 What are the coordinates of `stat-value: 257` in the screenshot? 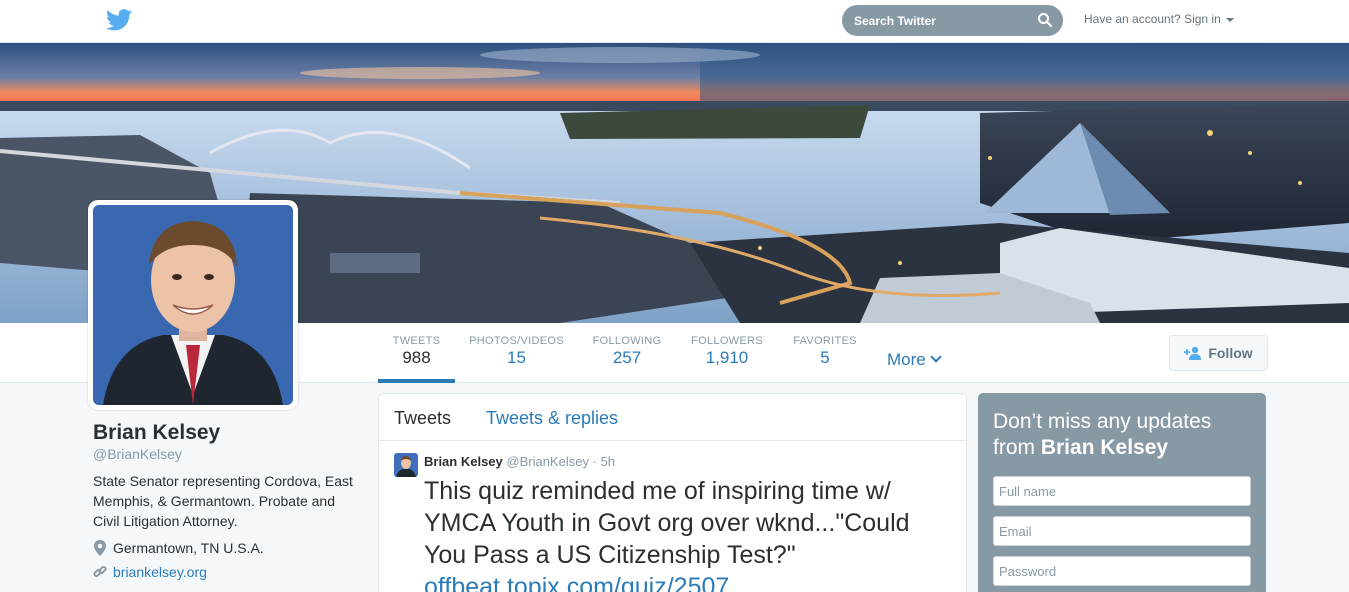 It's located at (627, 357).